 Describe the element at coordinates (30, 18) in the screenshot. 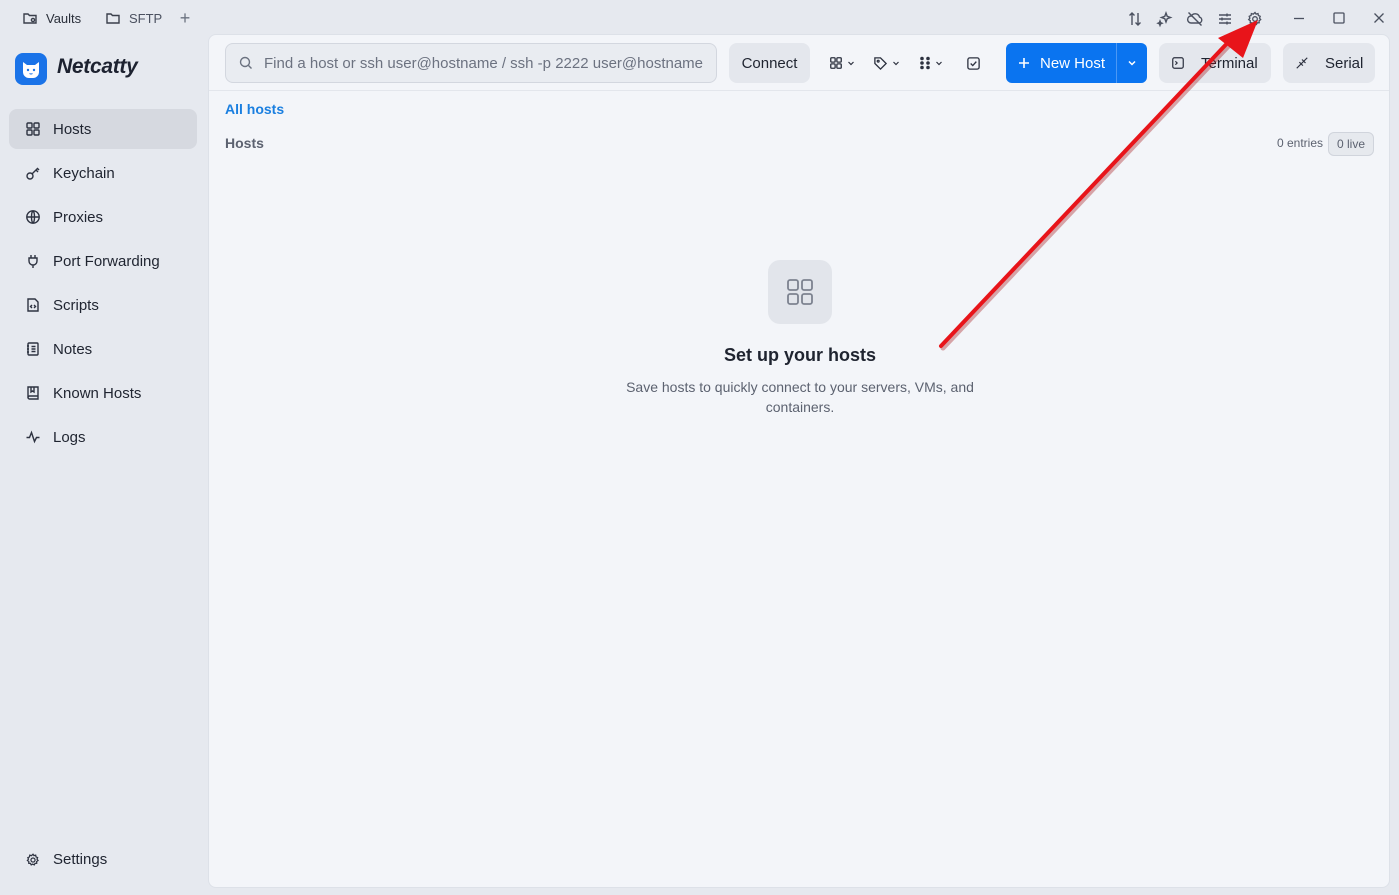

I see `vault-folder-icon` at that location.